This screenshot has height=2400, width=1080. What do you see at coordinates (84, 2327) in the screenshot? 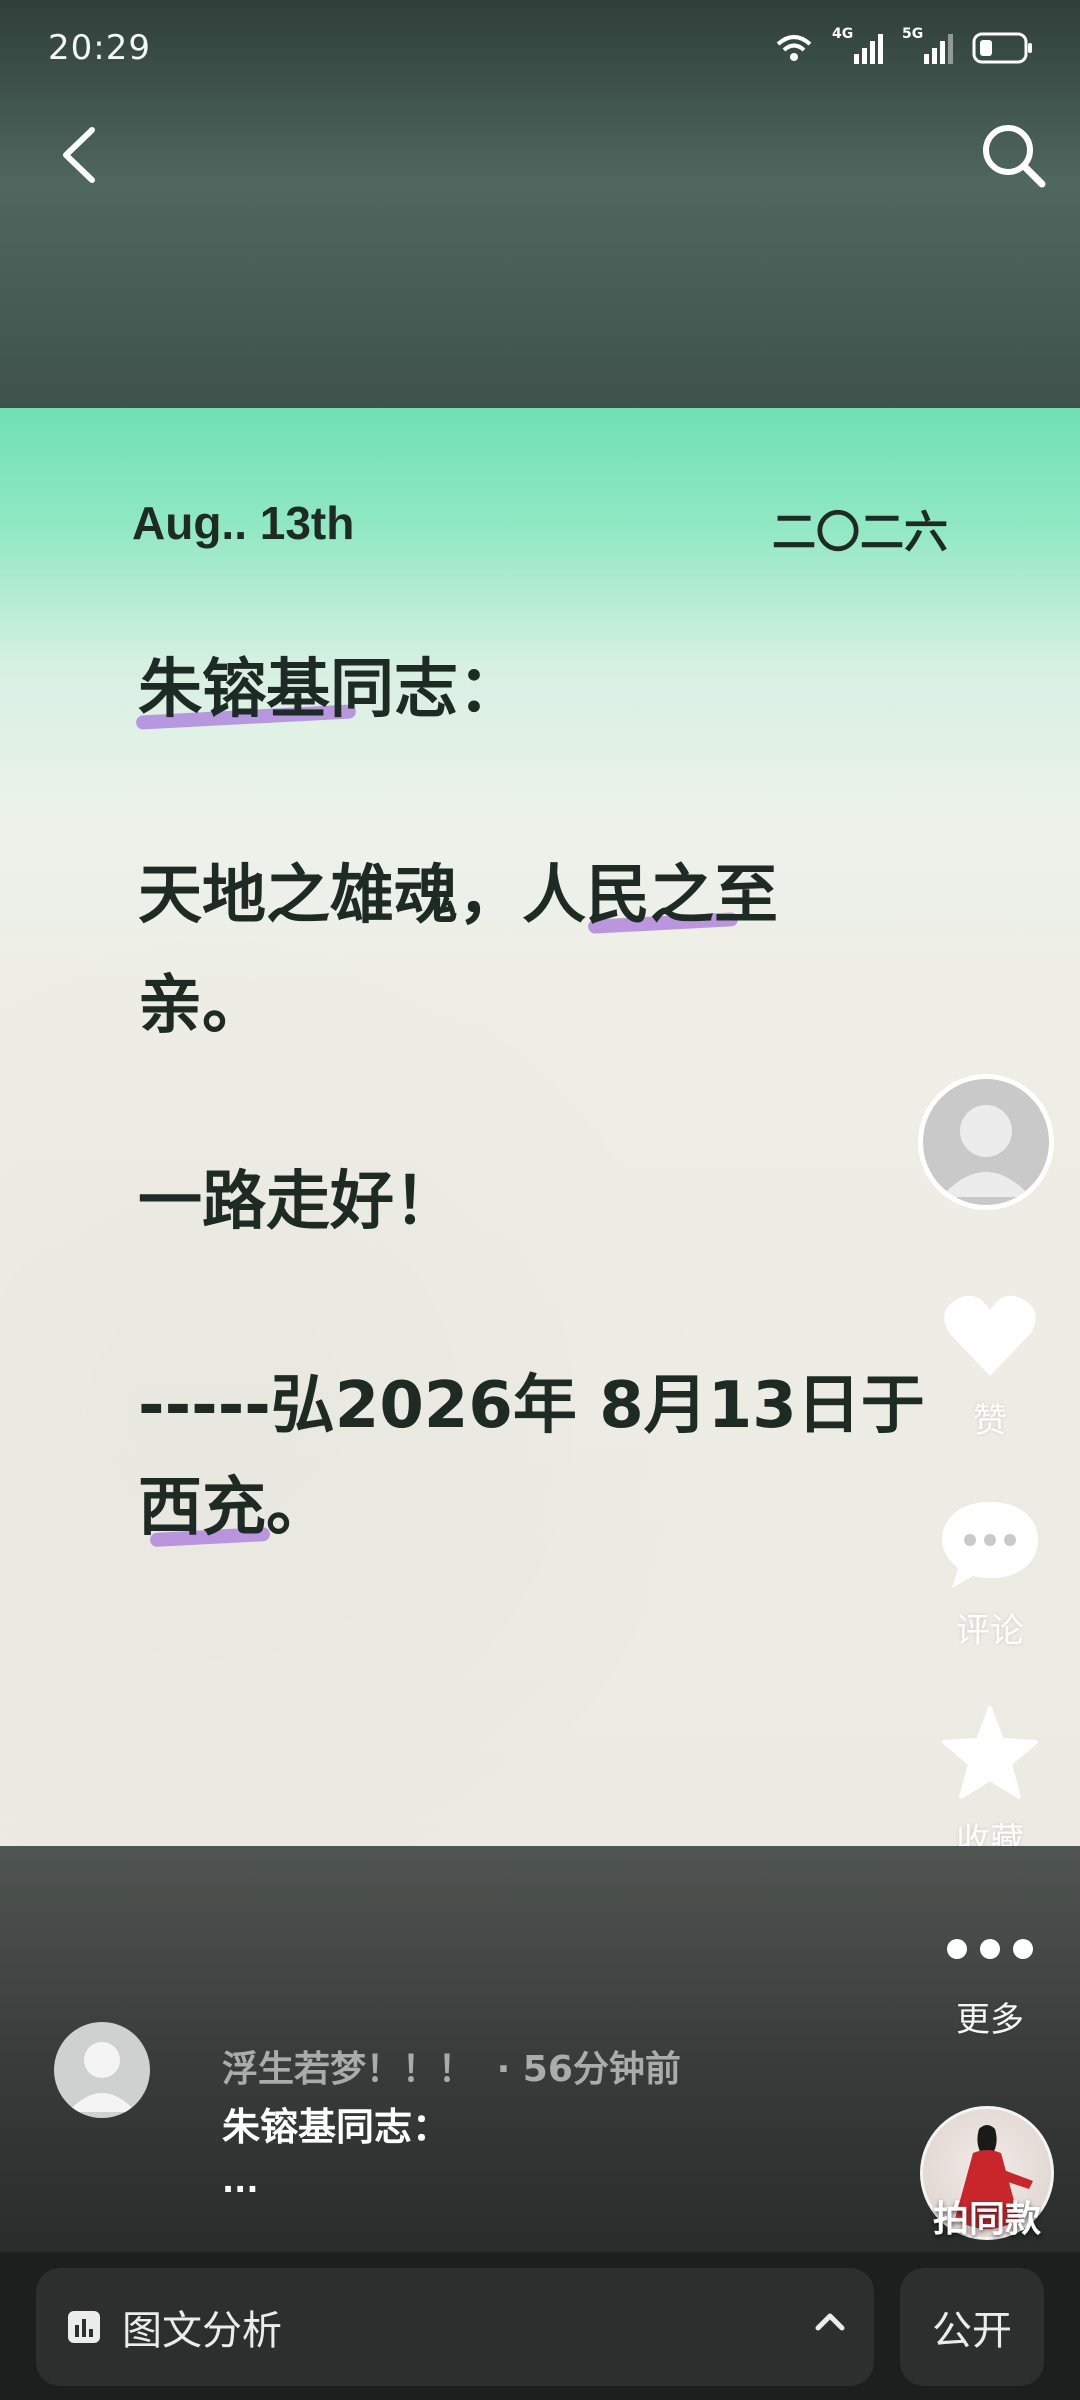
I see `analytics-icon` at bounding box center [84, 2327].